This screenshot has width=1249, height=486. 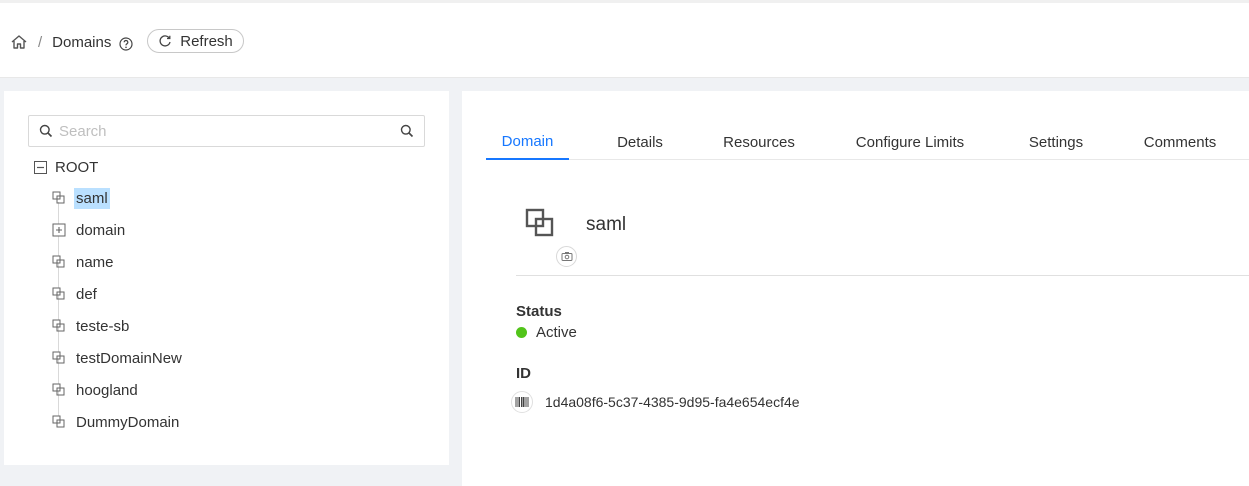 I want to click on refresh-label: Refresh, so click(x=206, y=41).